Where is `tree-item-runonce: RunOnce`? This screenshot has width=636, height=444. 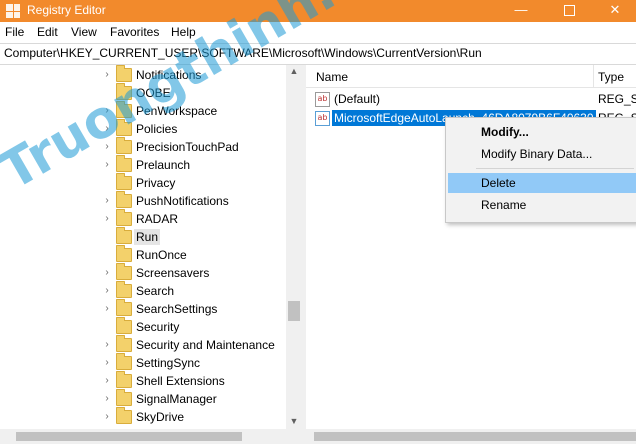 tree-item-runonce: RunOnce is located at coordinates (143, 254).